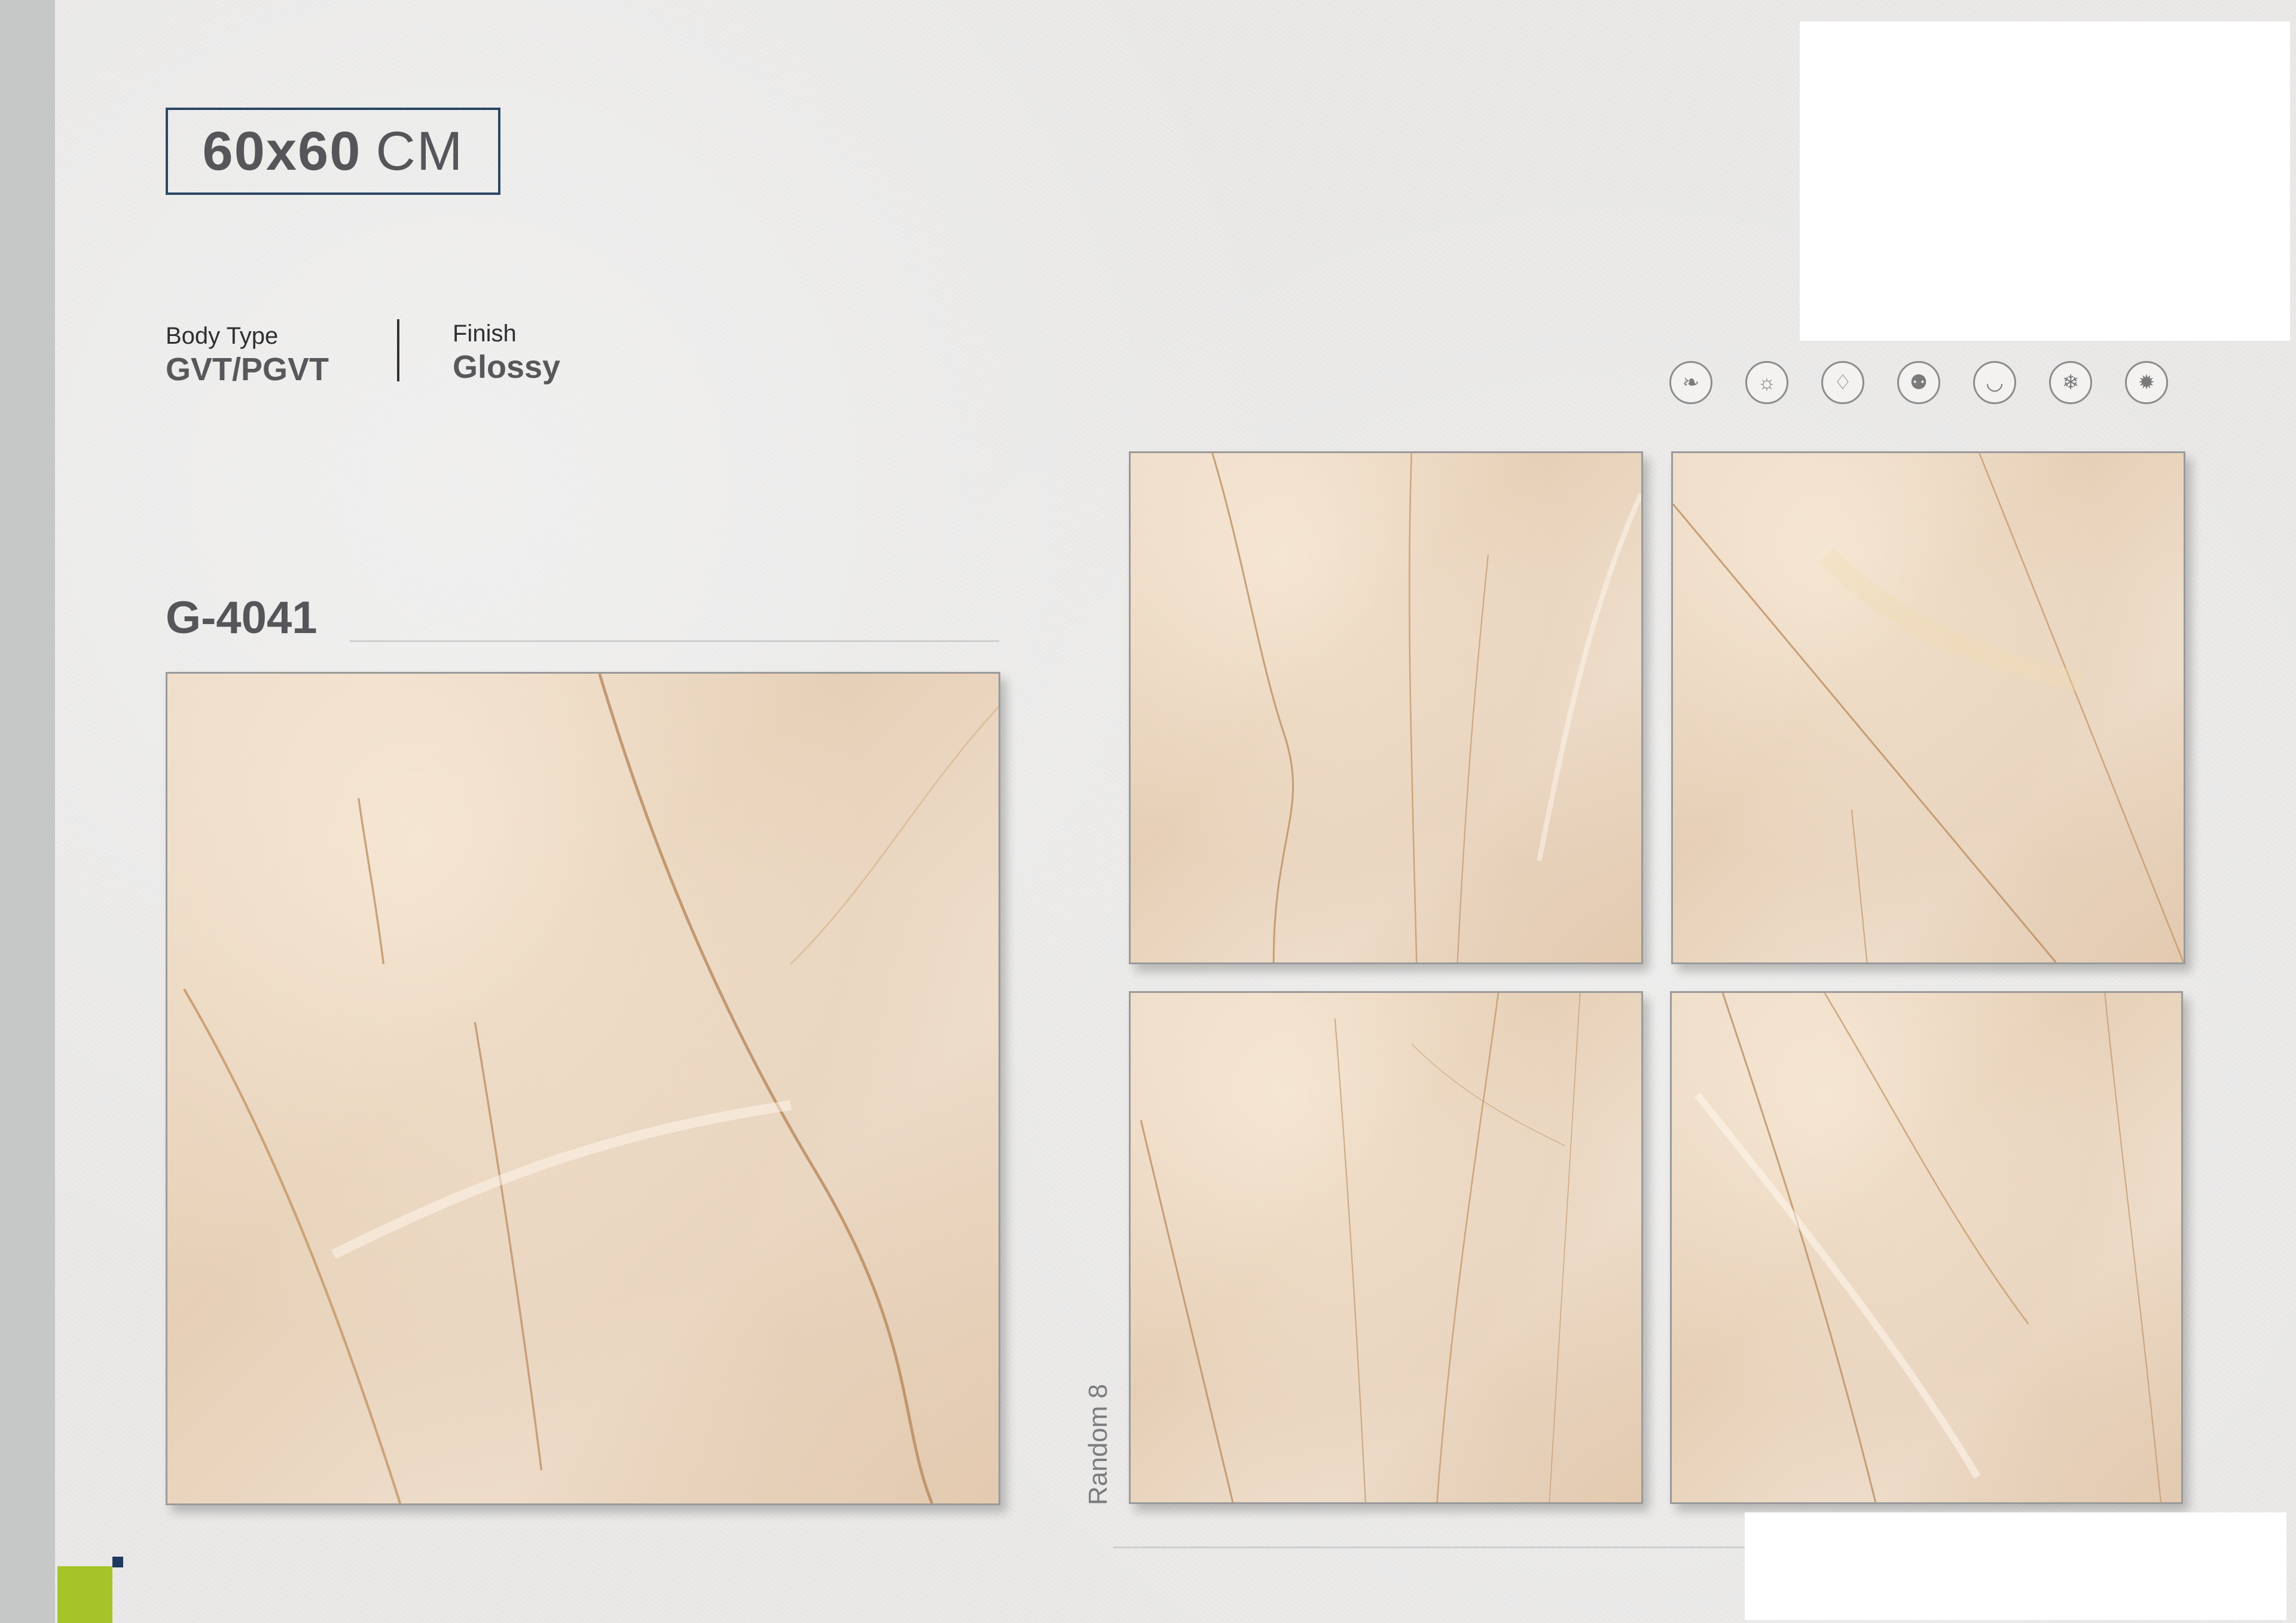 The image size is (2296, 1623). I want to click on size-unit: CM, so click(419, 151).